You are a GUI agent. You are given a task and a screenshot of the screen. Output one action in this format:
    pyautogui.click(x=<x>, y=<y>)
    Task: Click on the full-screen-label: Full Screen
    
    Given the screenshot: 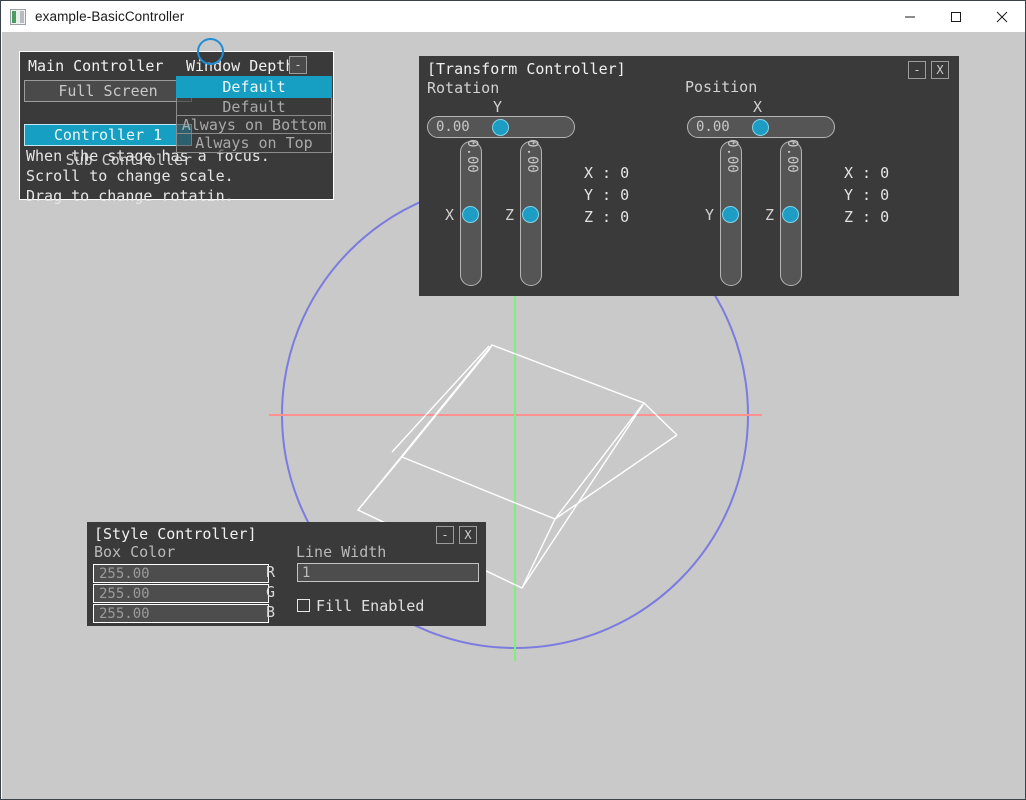 What is the action you would take?
    pyautogui.click(x=108, y=91)
    